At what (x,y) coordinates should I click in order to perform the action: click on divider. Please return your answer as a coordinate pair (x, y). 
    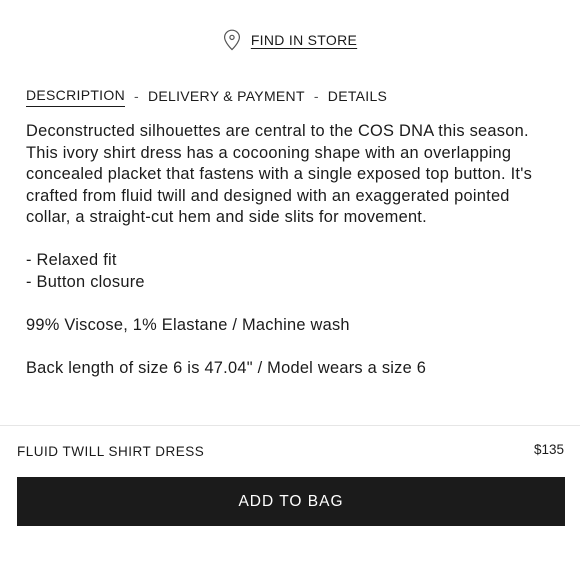
    Looking at the image, I should click on (290, 425).